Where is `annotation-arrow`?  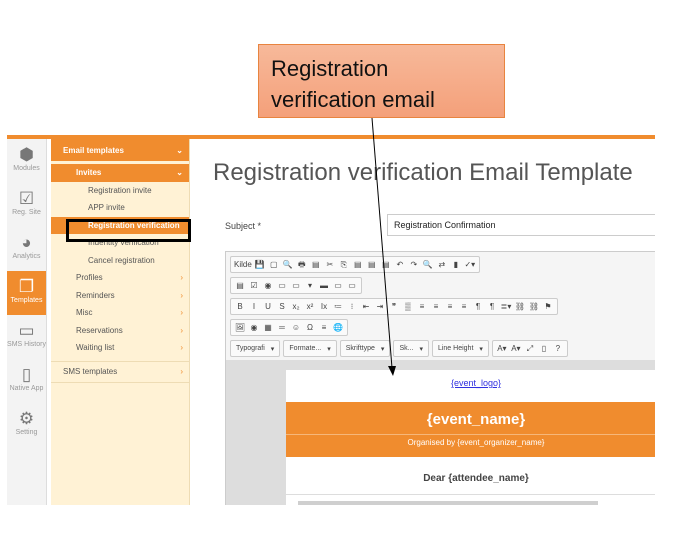 annotation-arrow is located at coordinates (383, 246).